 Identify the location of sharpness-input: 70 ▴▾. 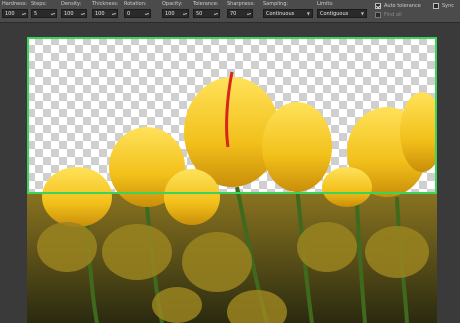
(240, 13).